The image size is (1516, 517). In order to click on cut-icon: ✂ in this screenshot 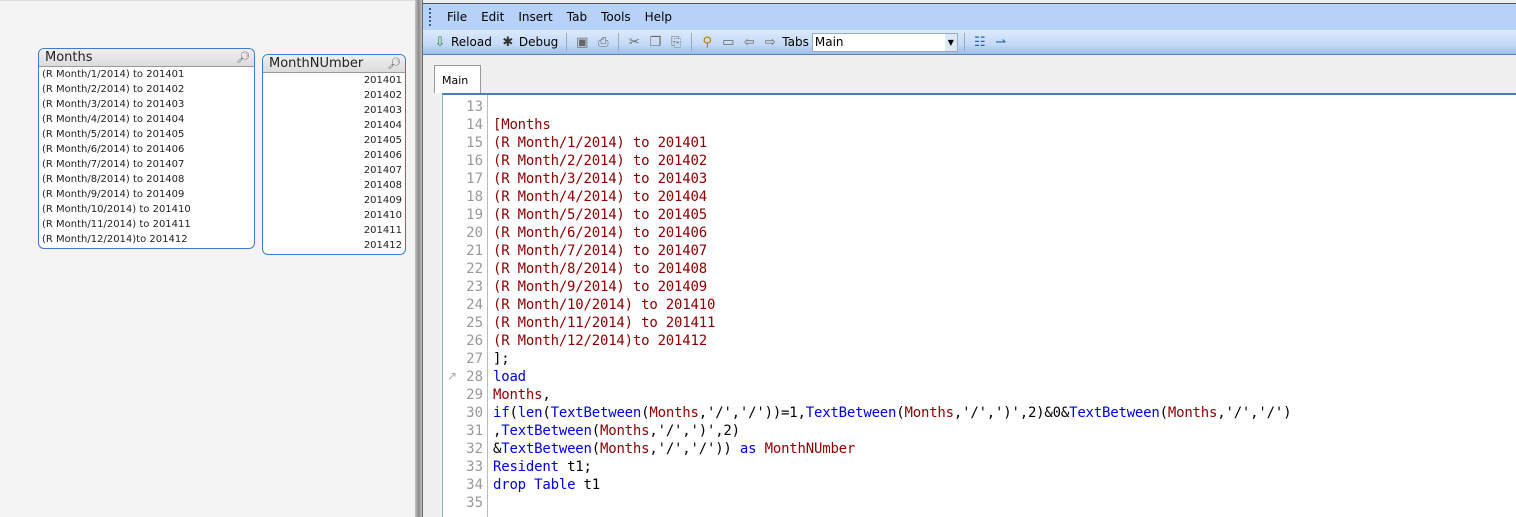, I will do `click(634, 42)`.